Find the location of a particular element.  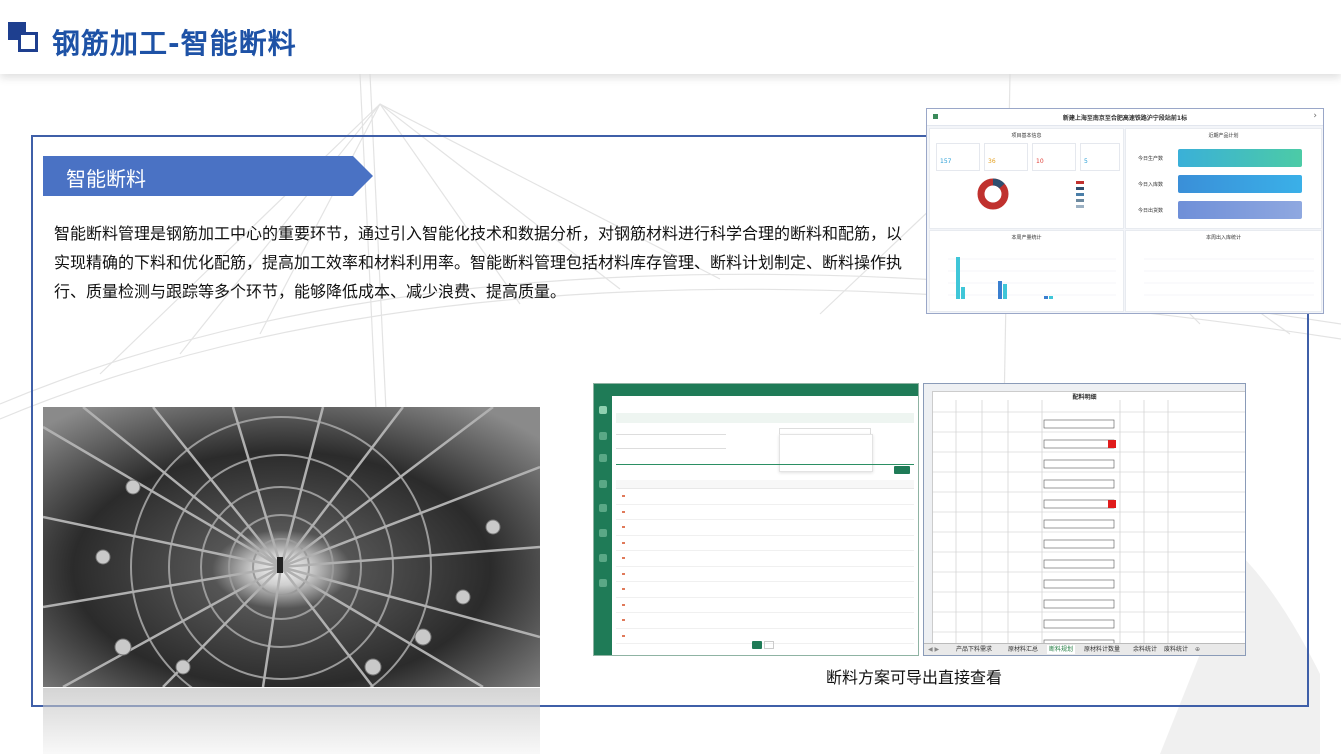

weekly-production-chart is located at coordinates (1032, 278).